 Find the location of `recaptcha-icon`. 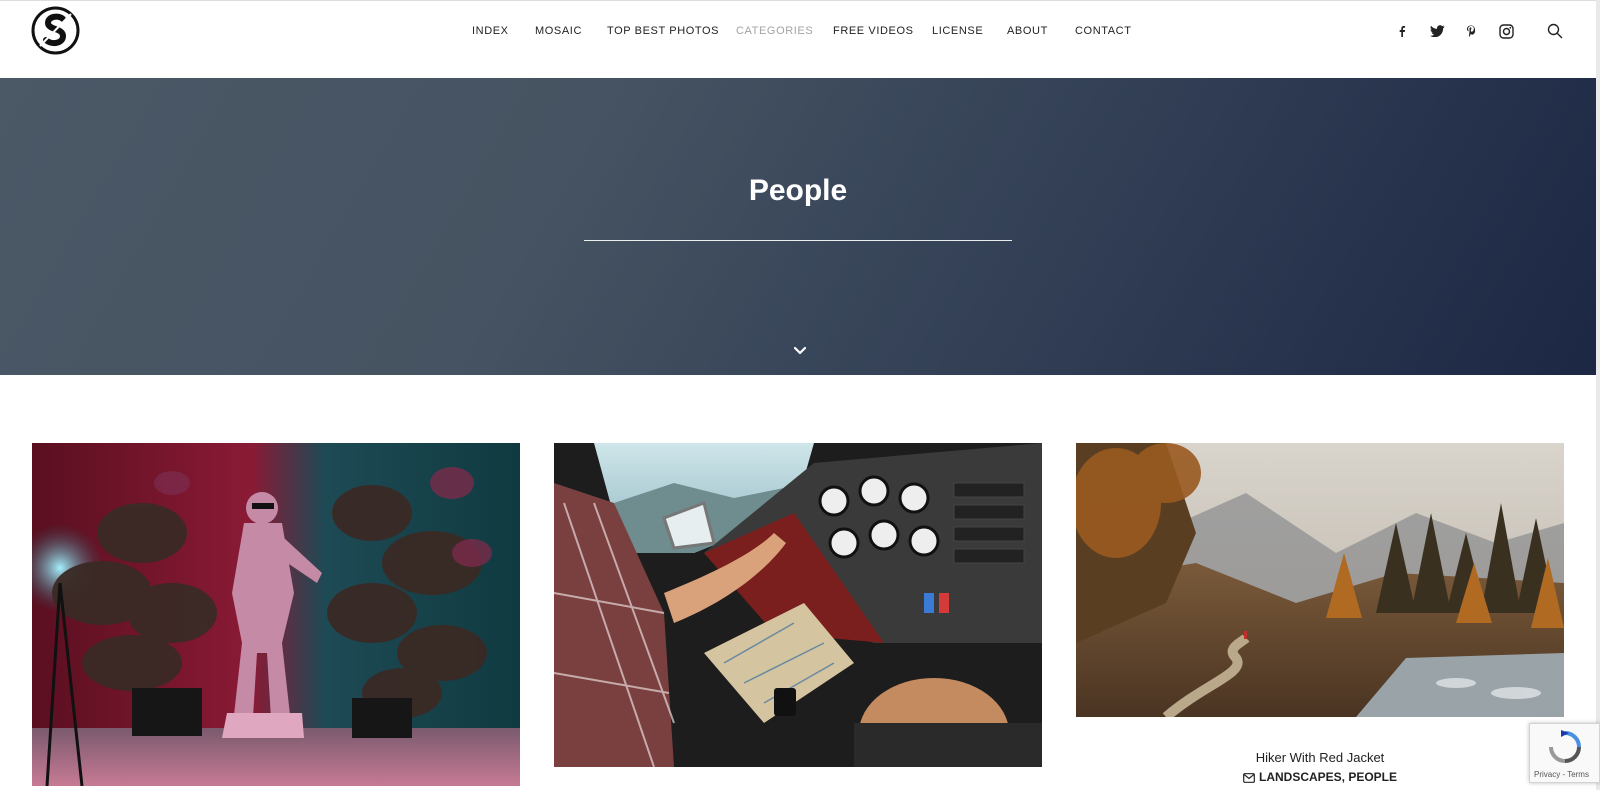

recaptcha-icon is located at coordinates (1565, 746).